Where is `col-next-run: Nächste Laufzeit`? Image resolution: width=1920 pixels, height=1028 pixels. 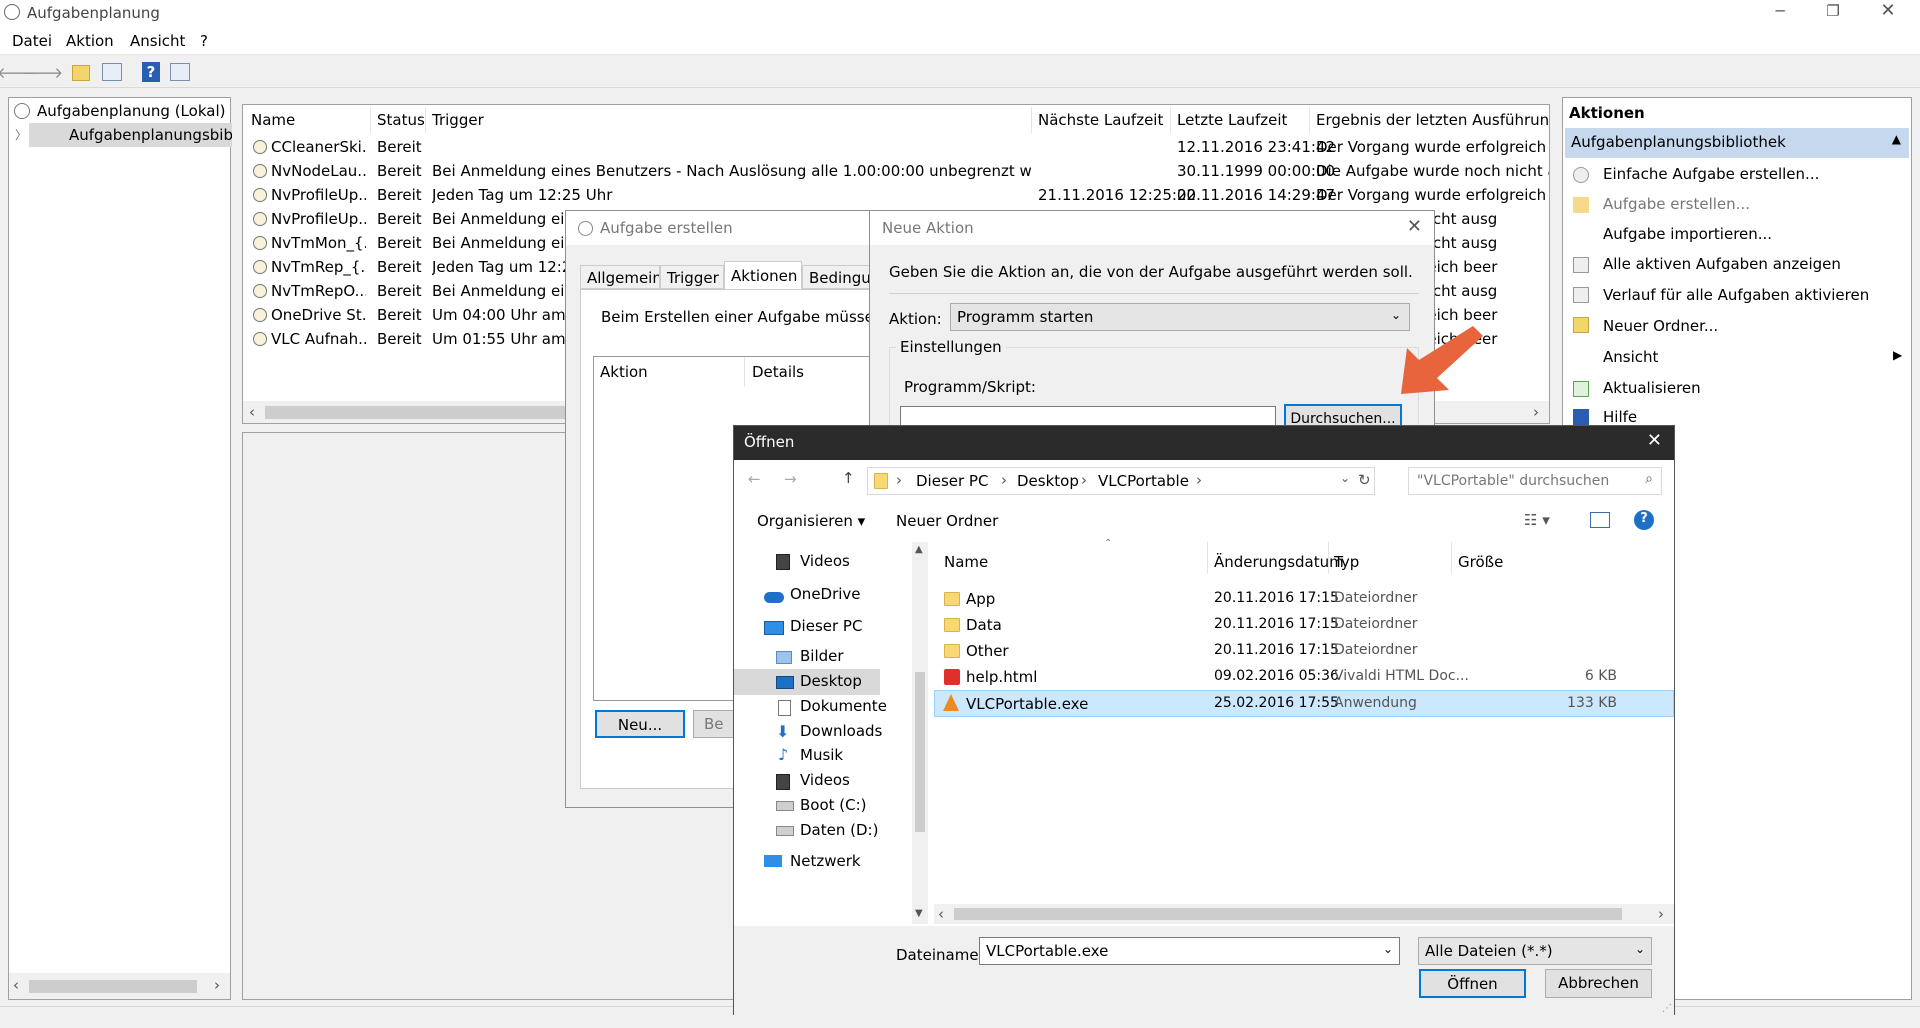
col-next-run: Nächste Laufzeit is located at coordinates (1101, 120).